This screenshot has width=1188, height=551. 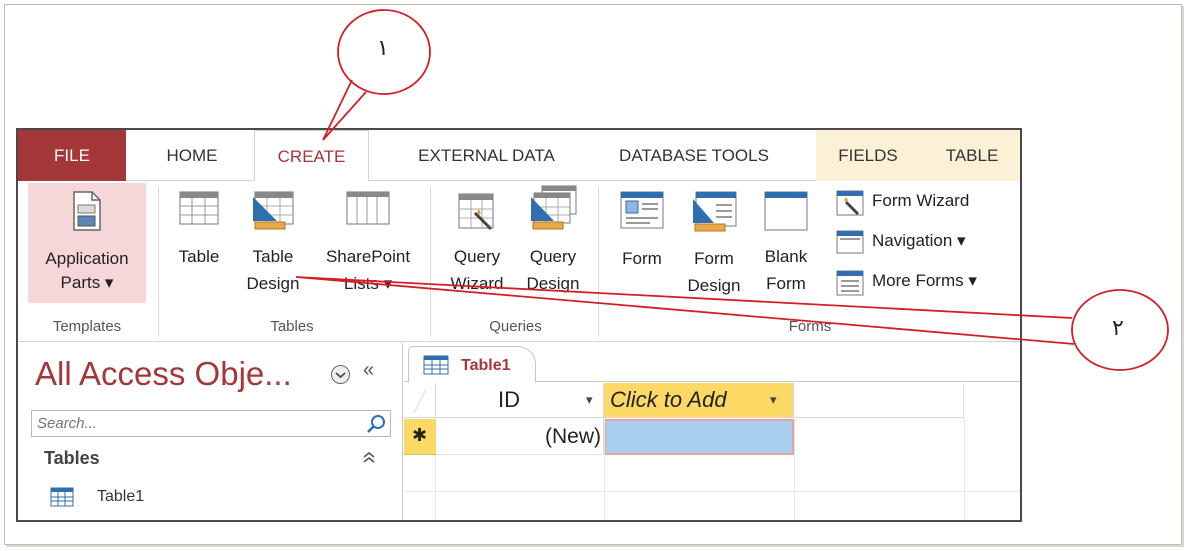 What do you see at coordinates (368, 283) in the screenshot?
I see `sharepoint-lists-label-2: Lists ▾` at bounding box center [368, 283].